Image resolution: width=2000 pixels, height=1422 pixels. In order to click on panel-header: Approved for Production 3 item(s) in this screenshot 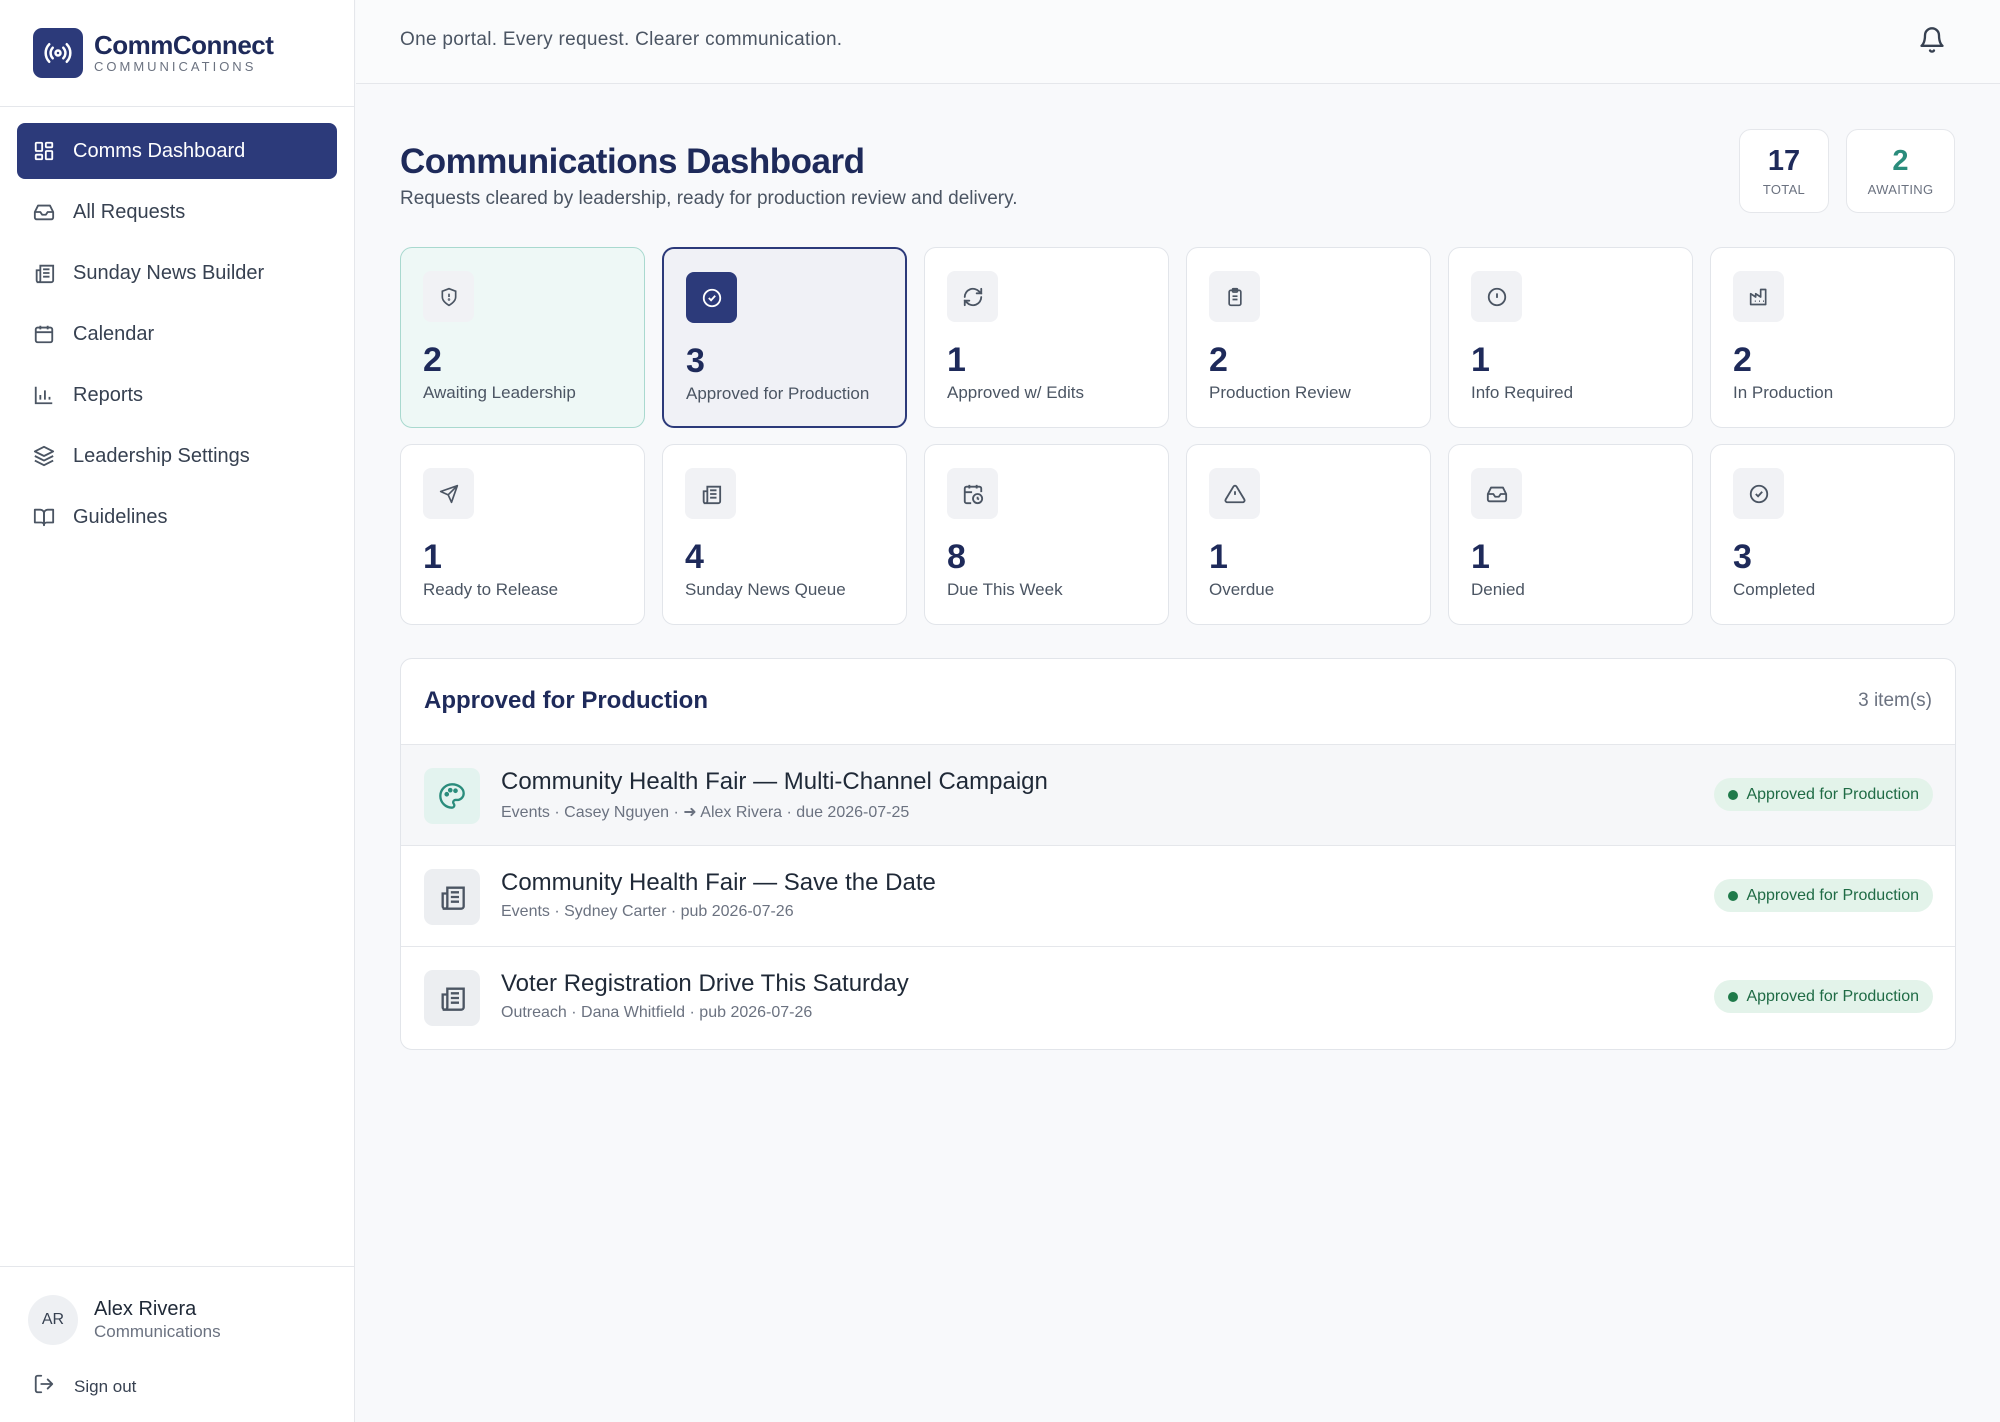, I will do `click(1178, 702)`.